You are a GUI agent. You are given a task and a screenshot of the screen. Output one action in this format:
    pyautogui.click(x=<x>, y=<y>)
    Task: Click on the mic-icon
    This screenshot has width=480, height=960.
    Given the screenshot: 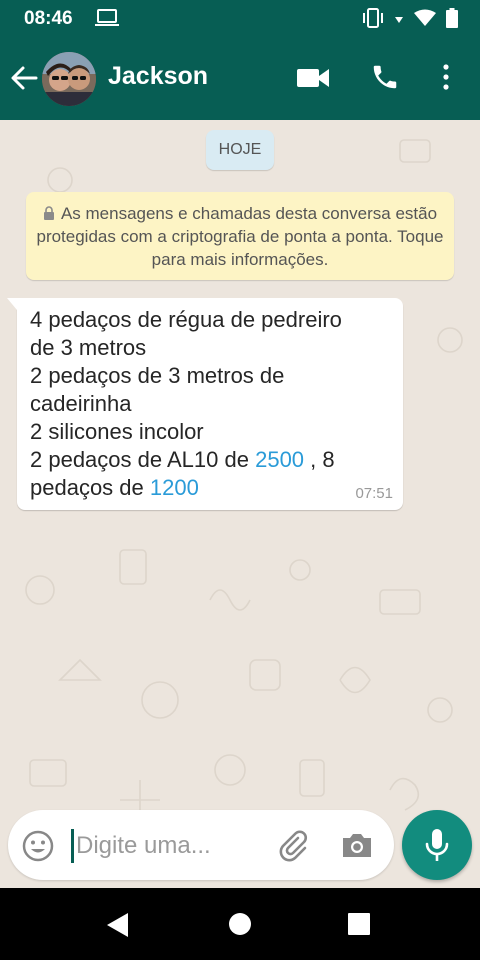 What is the action you would take?
    pyautogui.click(x=437, y=845)
    